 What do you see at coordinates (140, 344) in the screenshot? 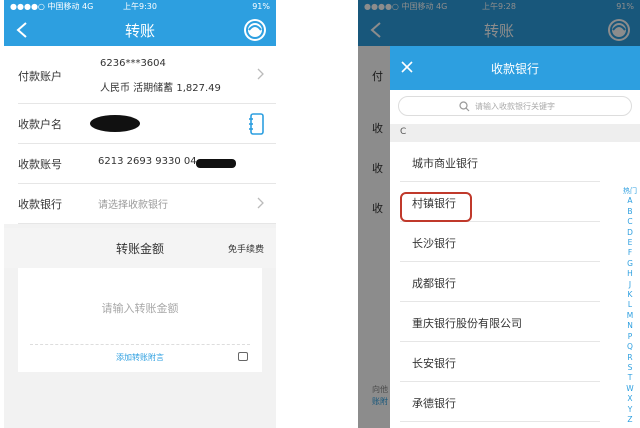
I see `divider` at bounding box center [140, 344].